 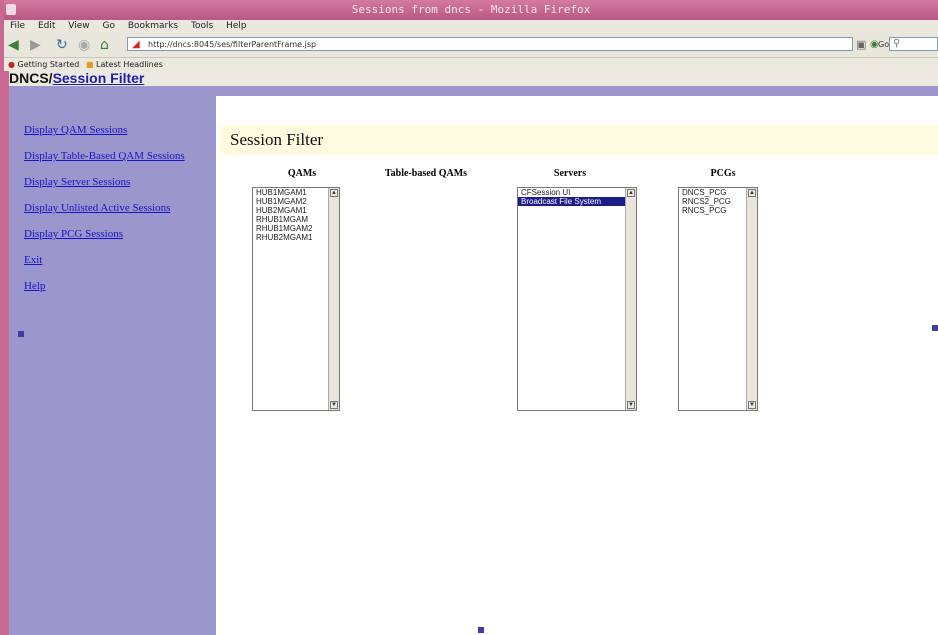 What do you see at coordinates (897, 43) in the screenshot?
I see `search-icon: ⚲` at bounding box center [897, 43].